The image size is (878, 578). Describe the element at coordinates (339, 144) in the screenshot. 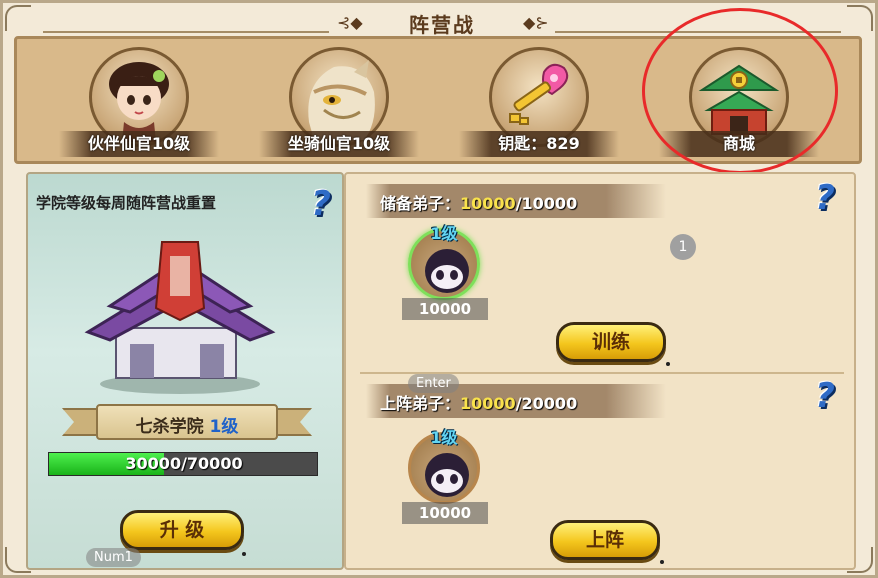

I see `top-item-label: 坐骑仙官10级` at that location.